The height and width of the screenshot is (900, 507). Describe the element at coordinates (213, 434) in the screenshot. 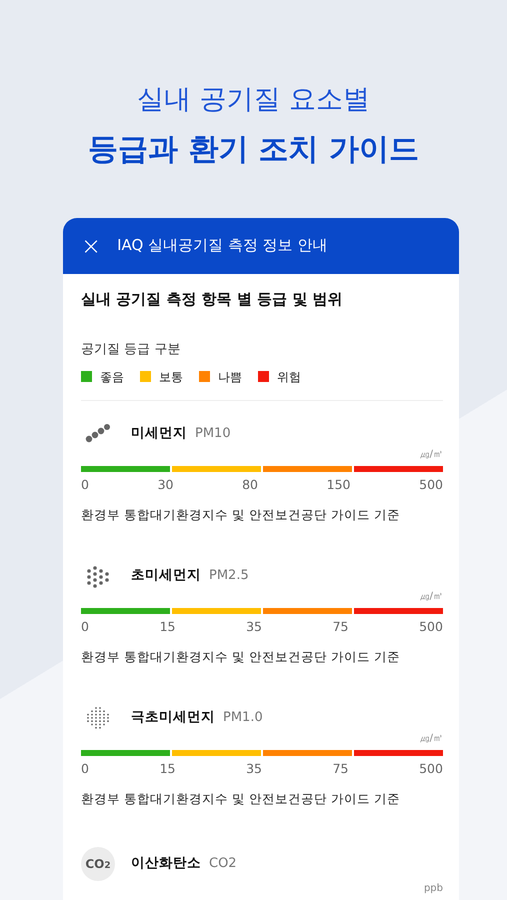

I see `item-code: PM10` at that location.